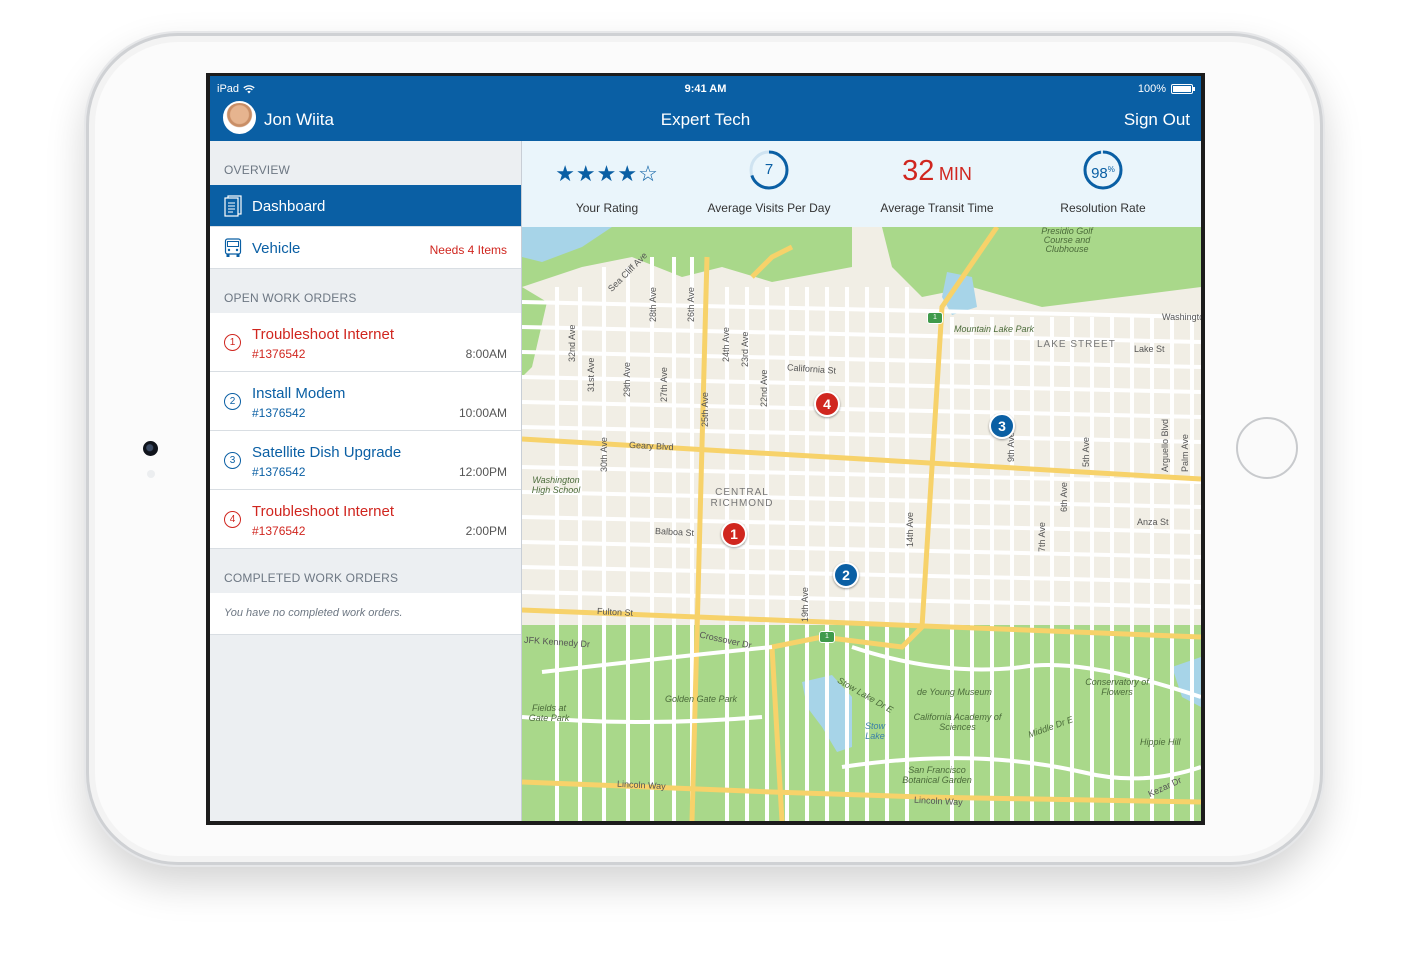 The width and height of the screenshot is (1405, 957). I want to click on street-label: 32nd Ave, so click(572, 343).